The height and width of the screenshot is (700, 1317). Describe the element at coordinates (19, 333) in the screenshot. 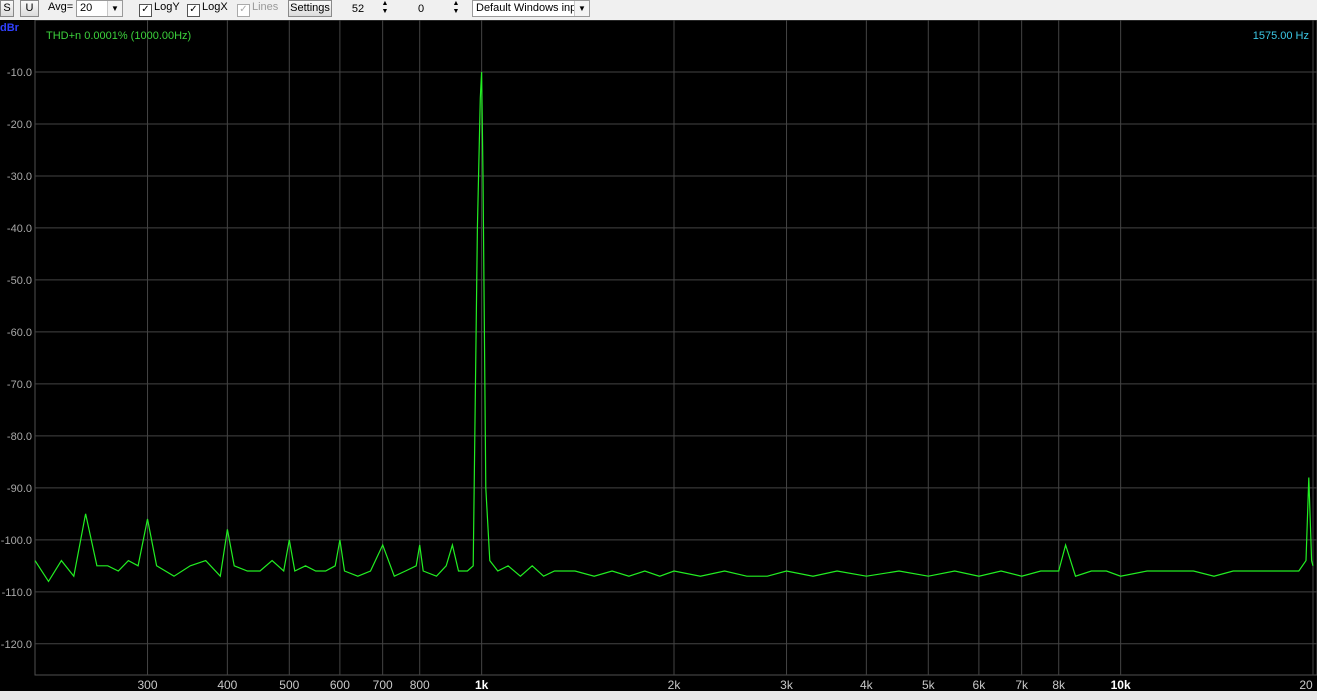

I see `y-tick-label: -60.0` at that location.